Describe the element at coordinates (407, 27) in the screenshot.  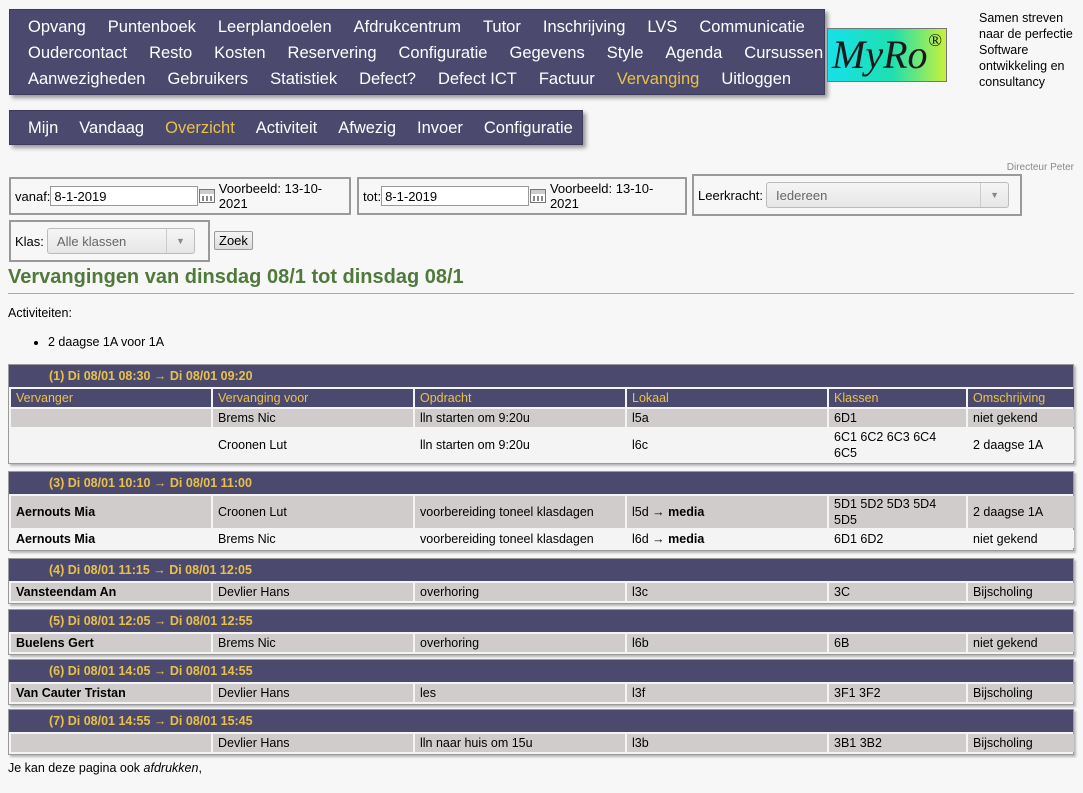
I see `menu-item-afdrukcentrum: Afdrukcentrum` at that location.